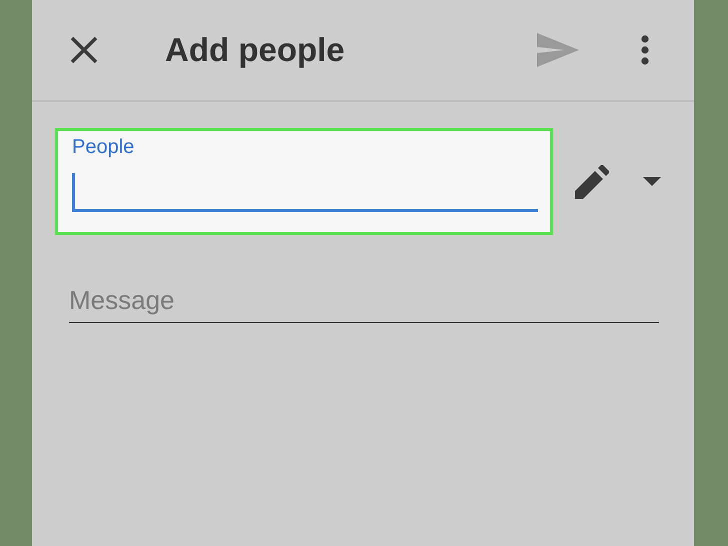  I want to click on pencil-icon, so click(592, 181).